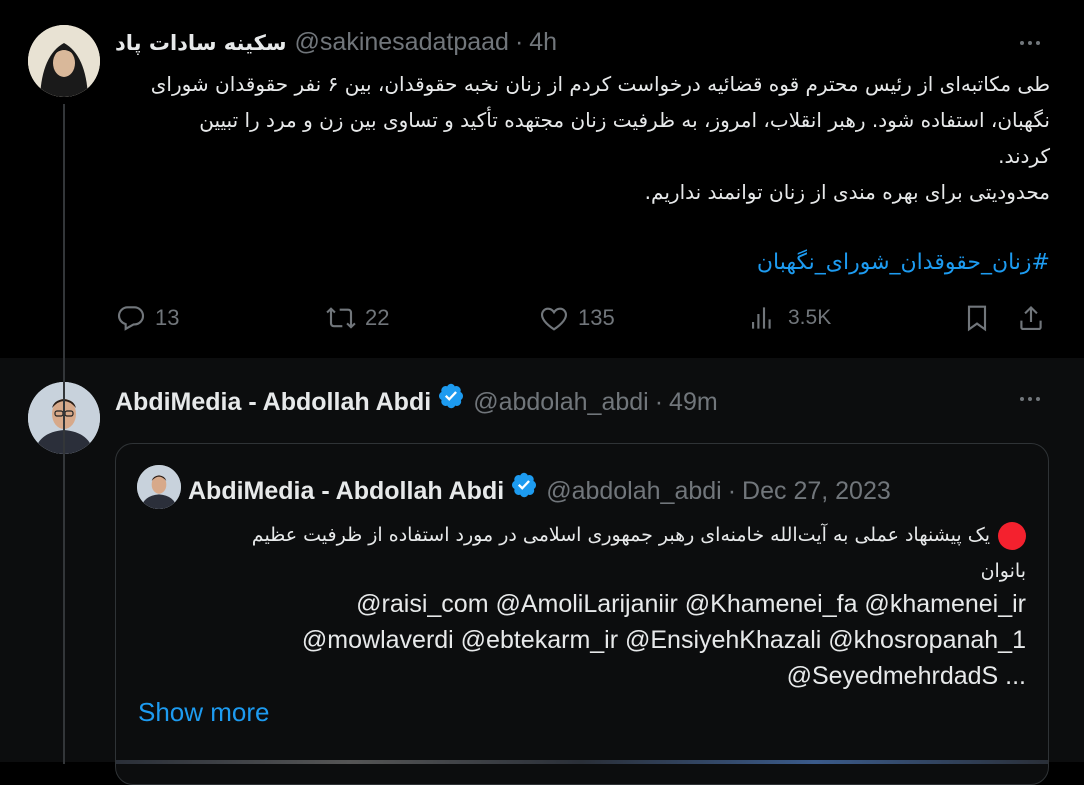  What do you see at coordinates (377, 317) in the screenshot?
I see `repost-count: 22` at bounding box center [377, 317].